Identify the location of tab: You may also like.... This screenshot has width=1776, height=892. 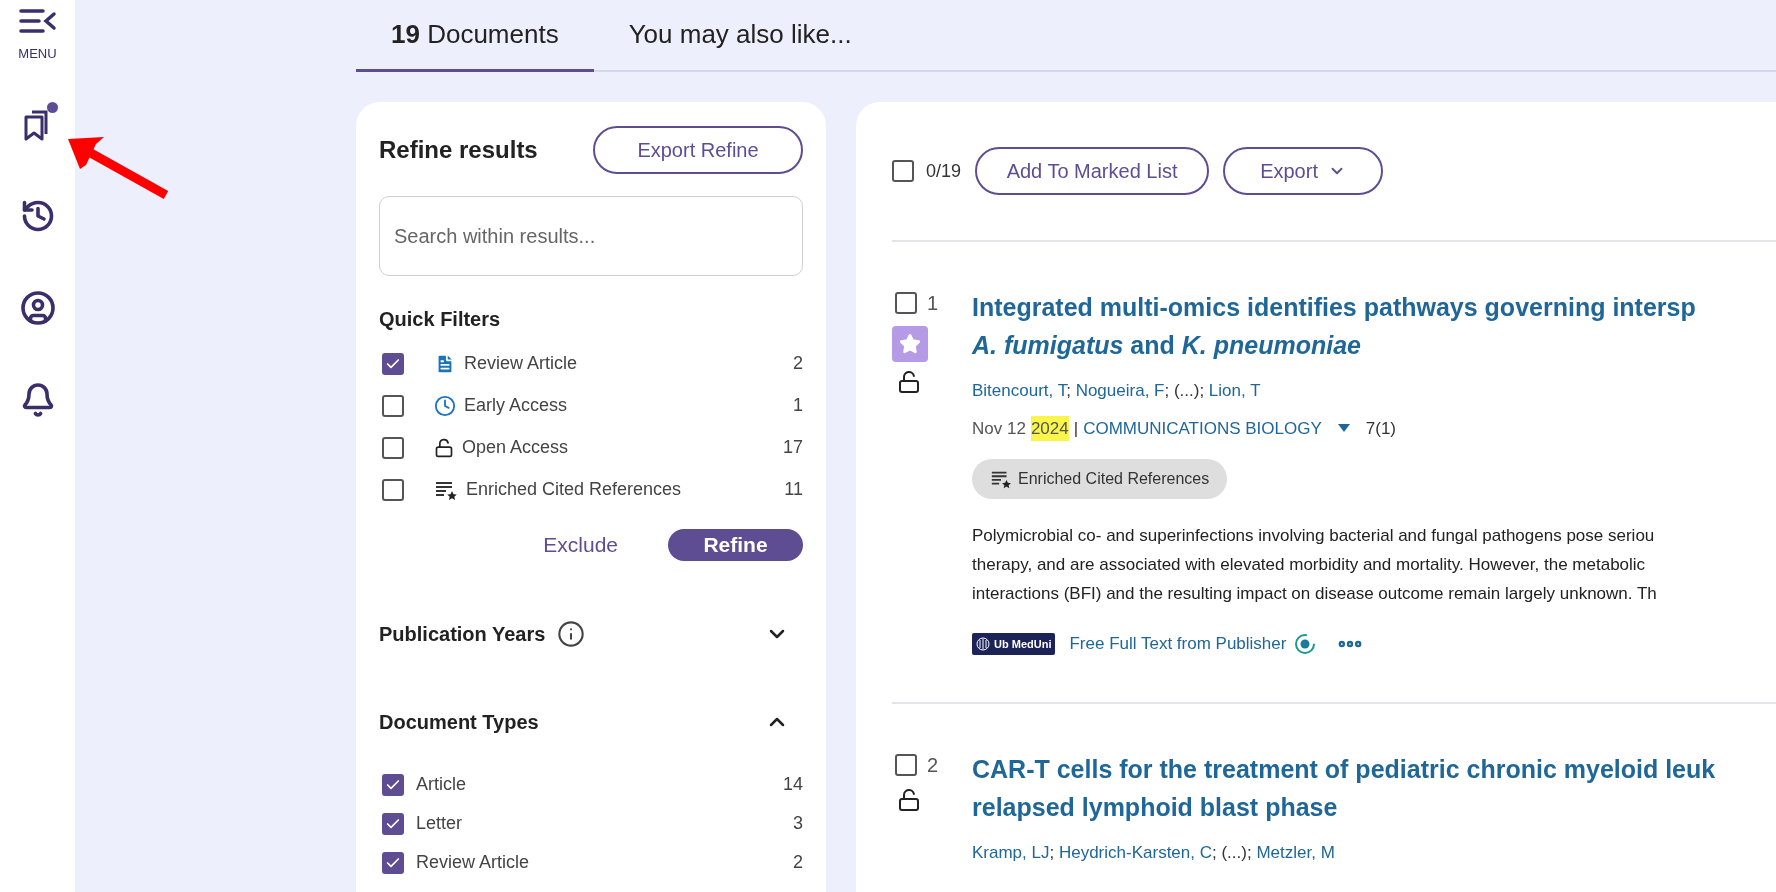
(740, 36).